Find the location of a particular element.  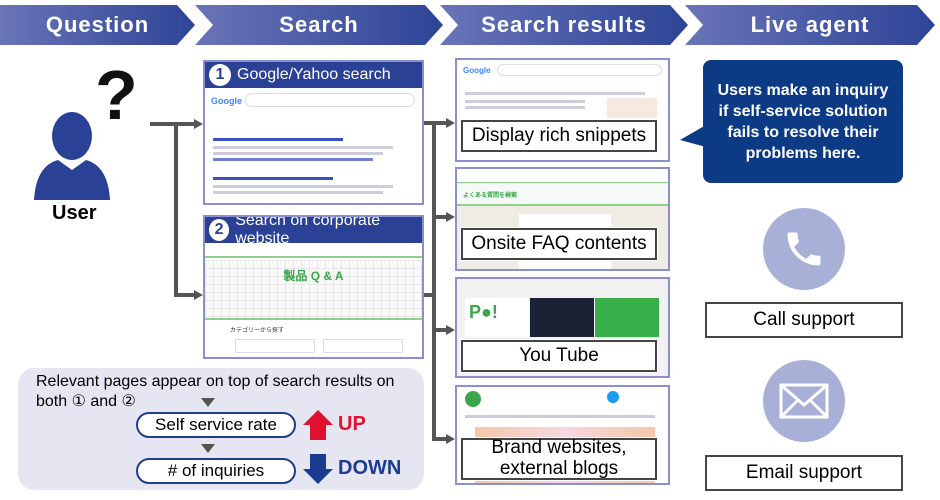

result-label: Display rich snippets is located at coordinates (559, 136).